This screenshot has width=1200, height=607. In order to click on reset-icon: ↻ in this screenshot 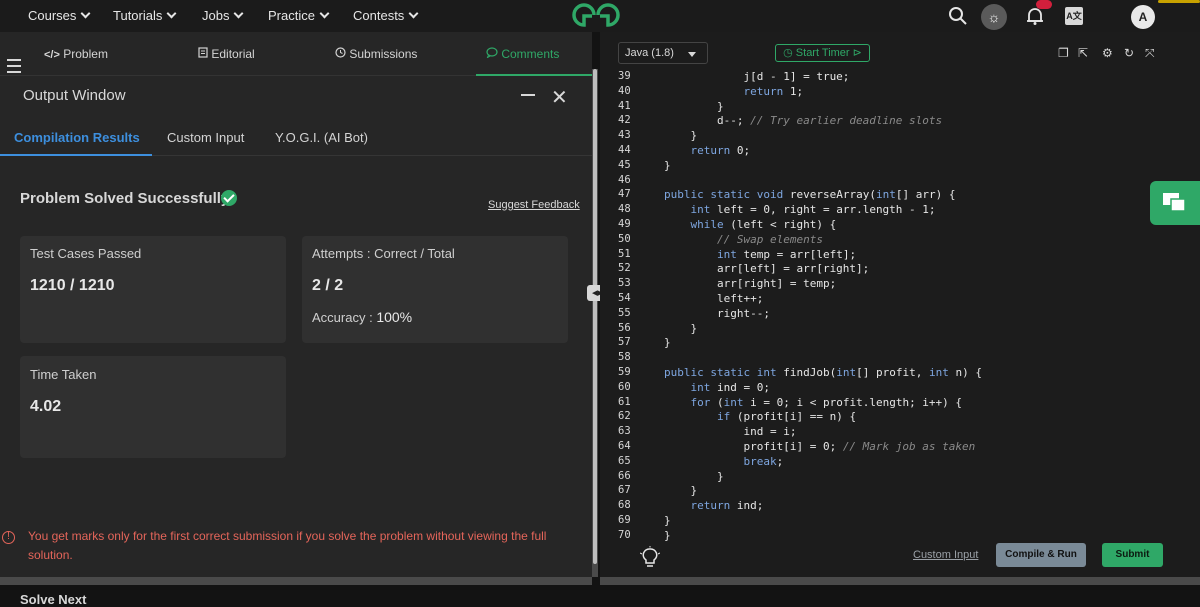, I will do `click(1129, 53)`.